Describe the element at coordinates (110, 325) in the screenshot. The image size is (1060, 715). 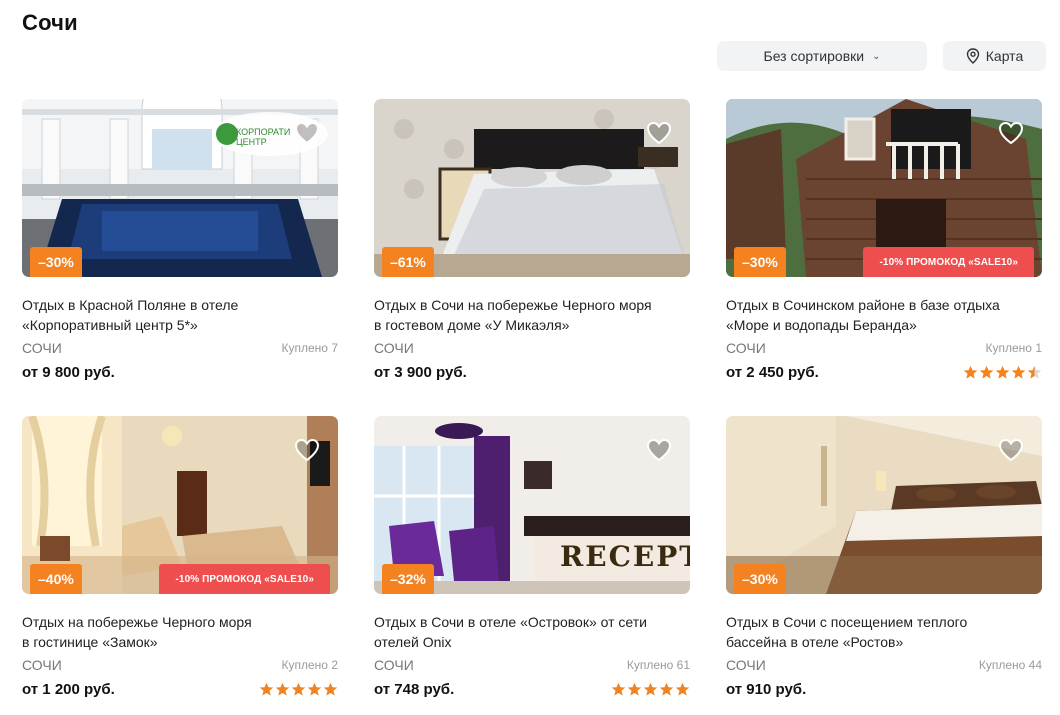
I see `offer-title-line: «Корпоративный центр 5*»` at that location.